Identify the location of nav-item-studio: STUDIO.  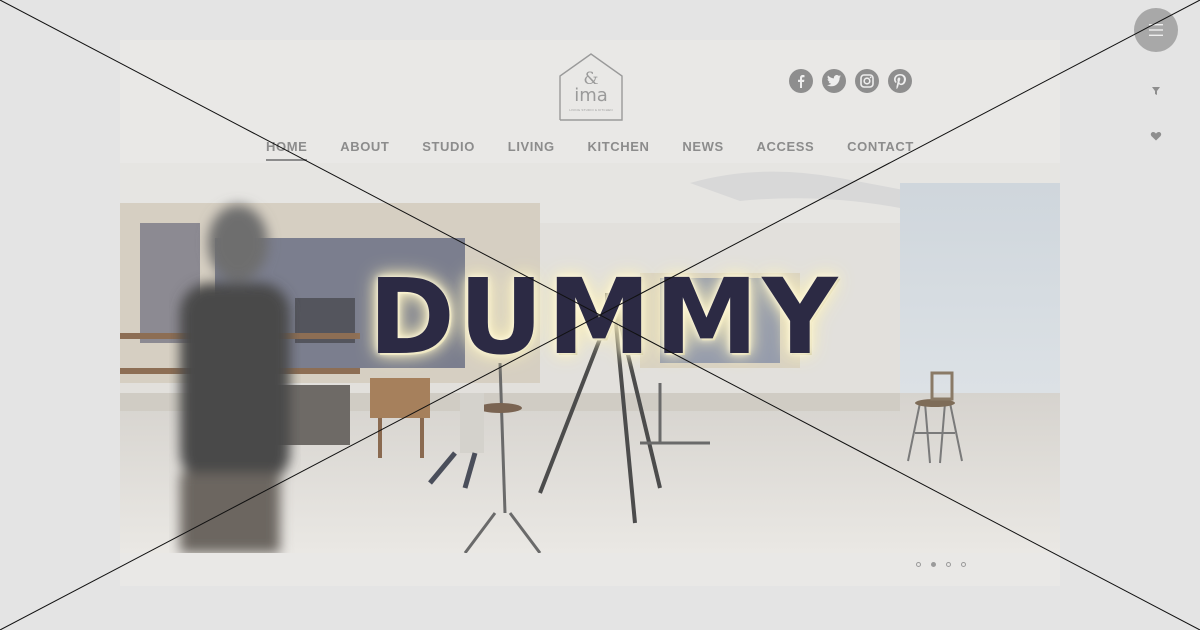
(448, 150).